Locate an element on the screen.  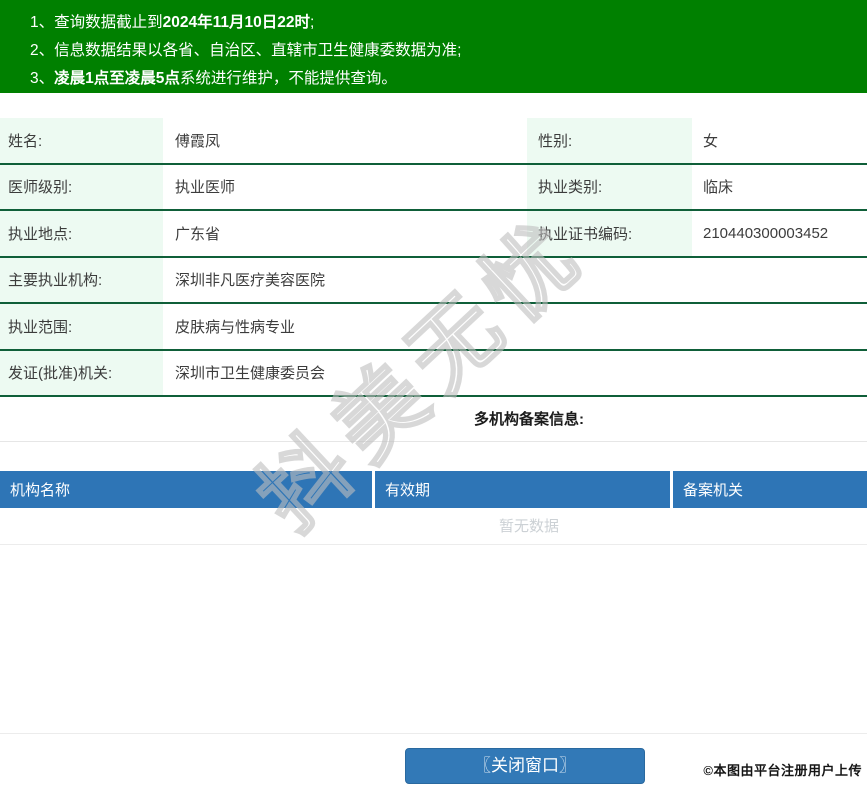
field-label-main-institution: 主要执业机构: is located at coordinates (81, 279).